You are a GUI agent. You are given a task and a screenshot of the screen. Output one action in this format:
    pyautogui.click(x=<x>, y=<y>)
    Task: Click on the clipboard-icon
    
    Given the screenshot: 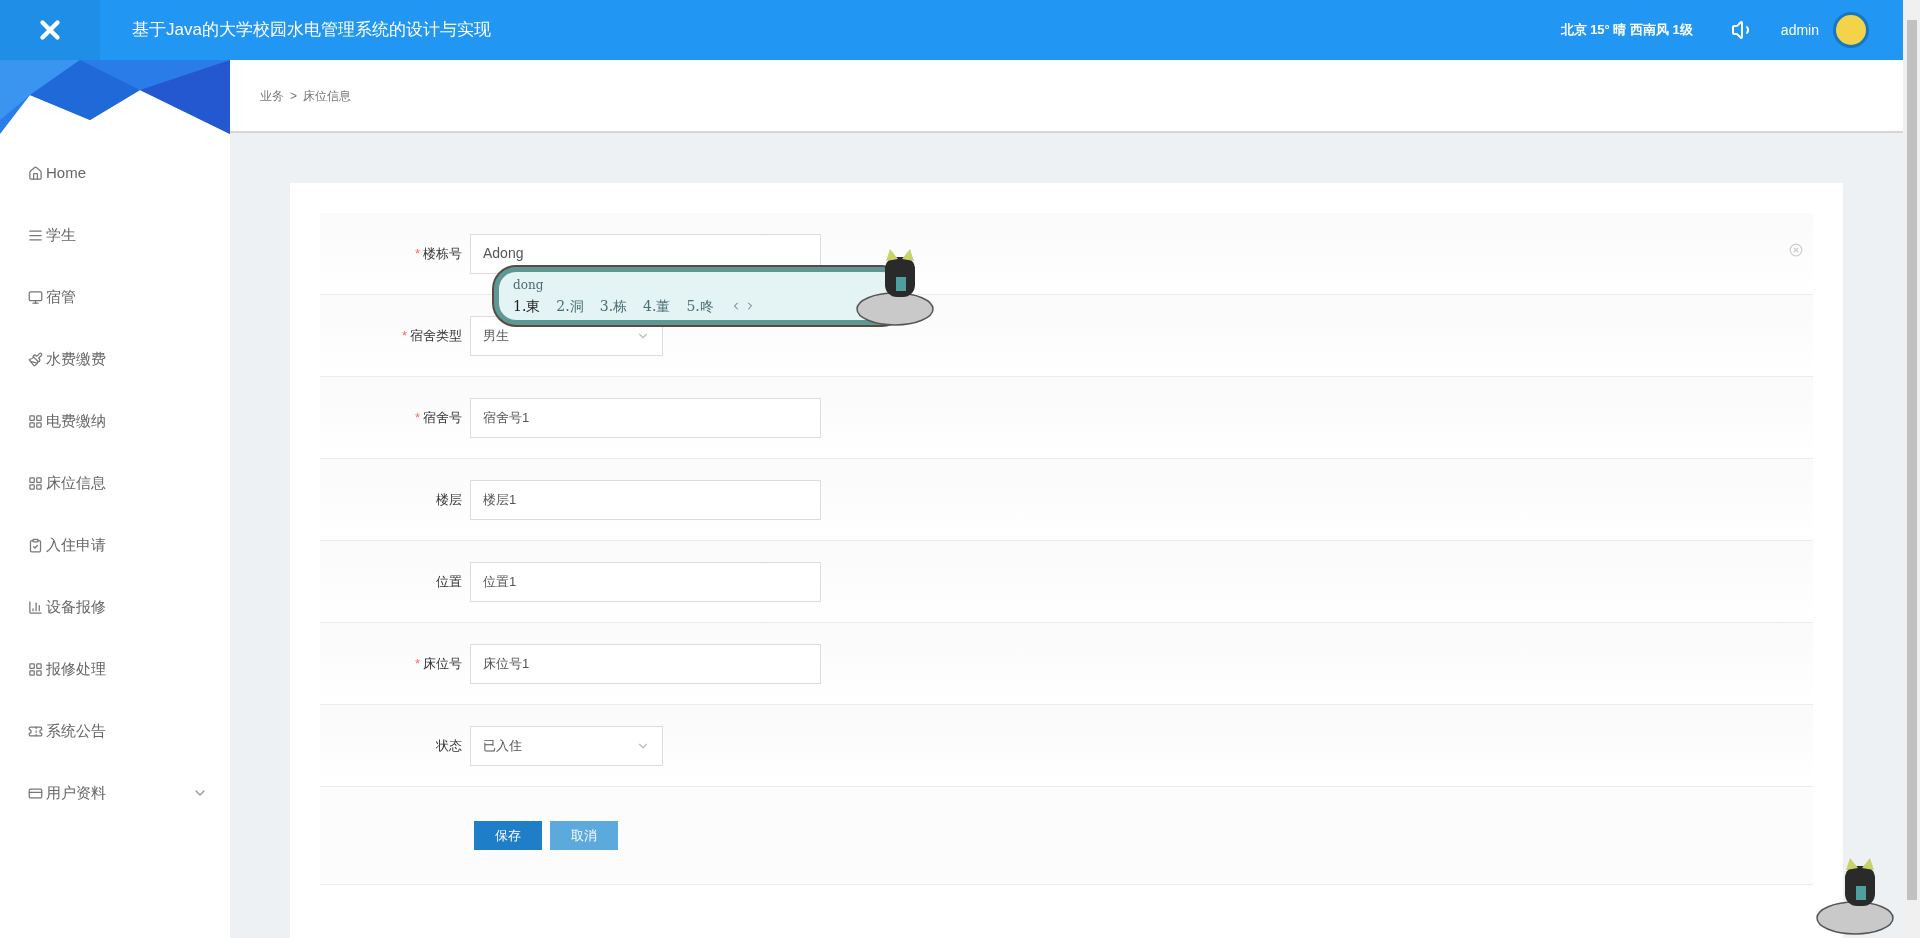 What is the action you would take?
    pyautogui.click(x=35, y=545)
    